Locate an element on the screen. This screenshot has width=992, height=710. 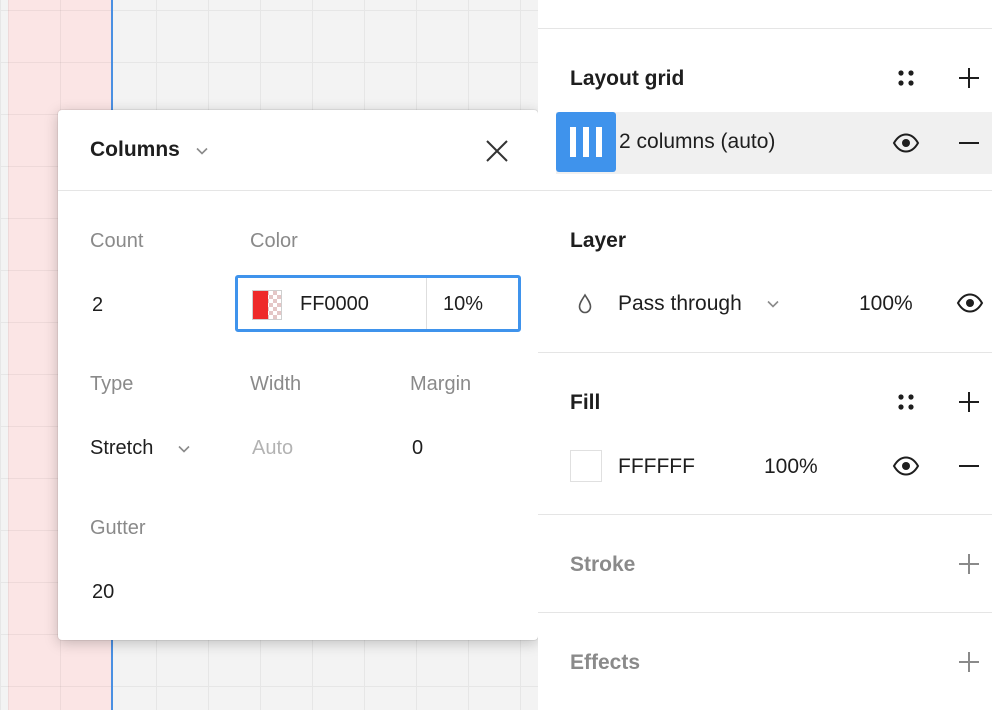
color-label: Color is located at coordinates (274, 241).